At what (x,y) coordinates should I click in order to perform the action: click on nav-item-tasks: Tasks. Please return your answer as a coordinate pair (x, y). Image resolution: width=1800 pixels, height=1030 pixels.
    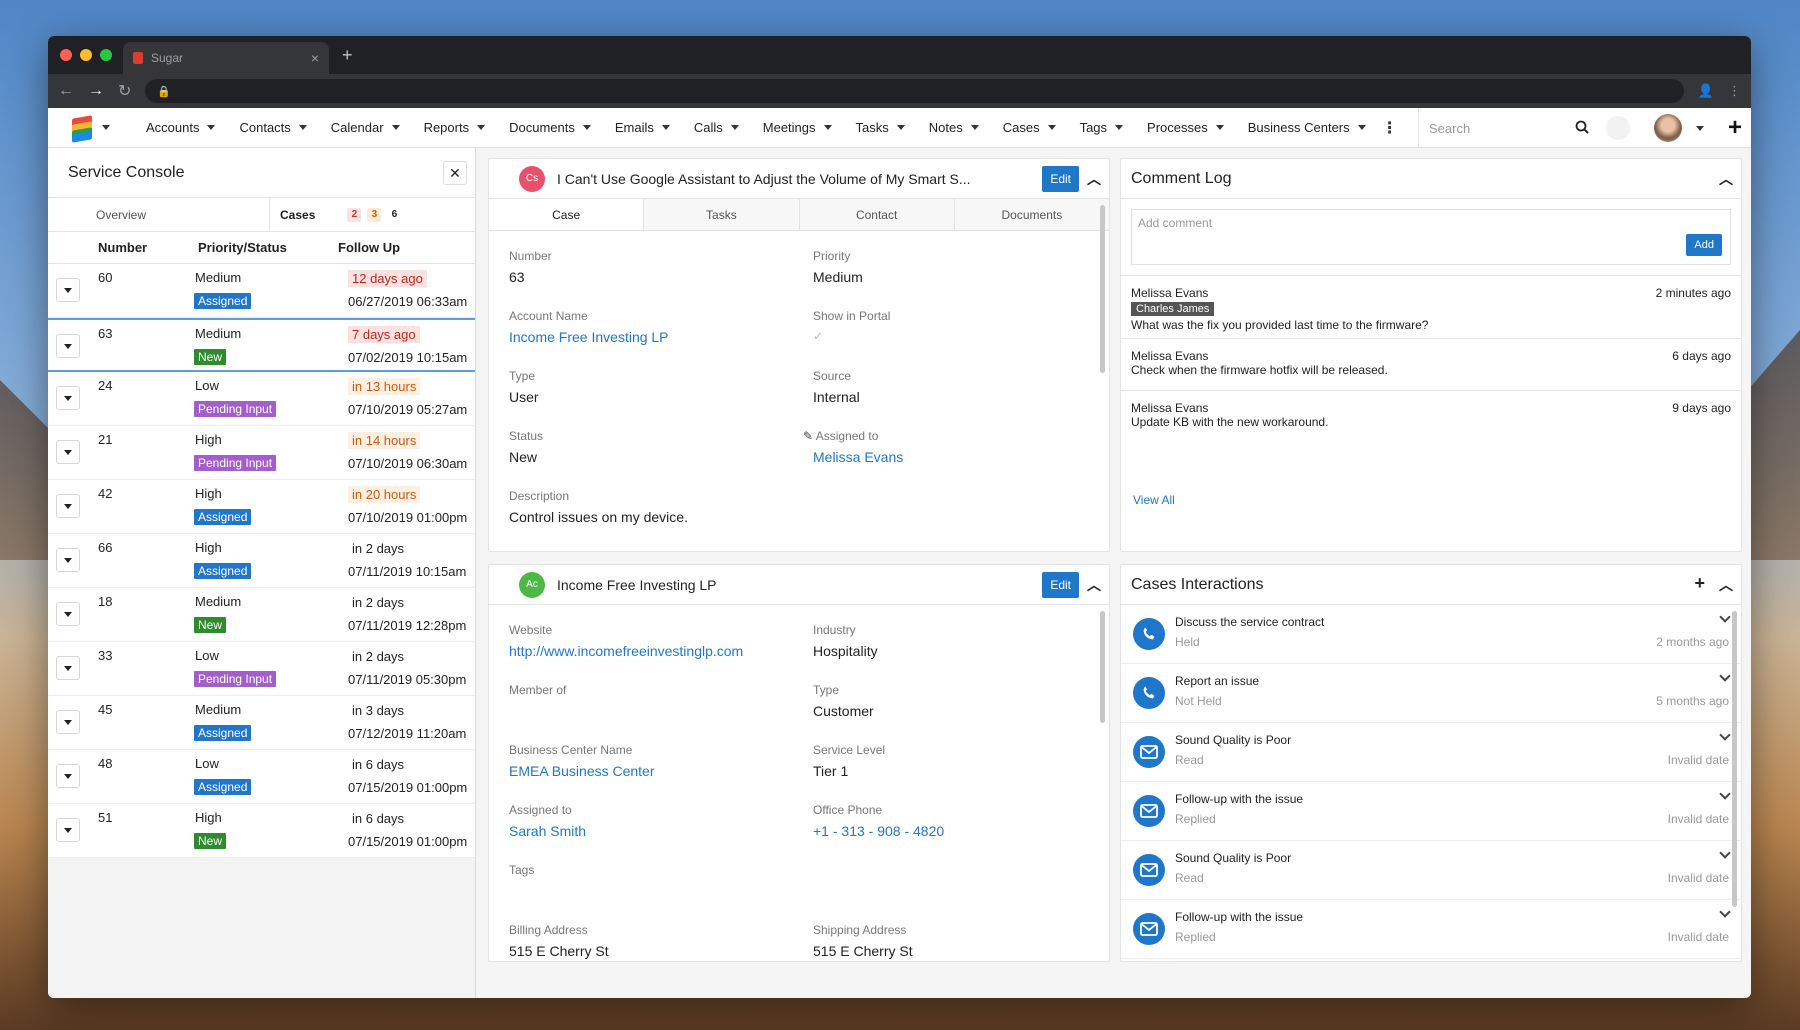
    Looking at the image, I should click on (880, 127).